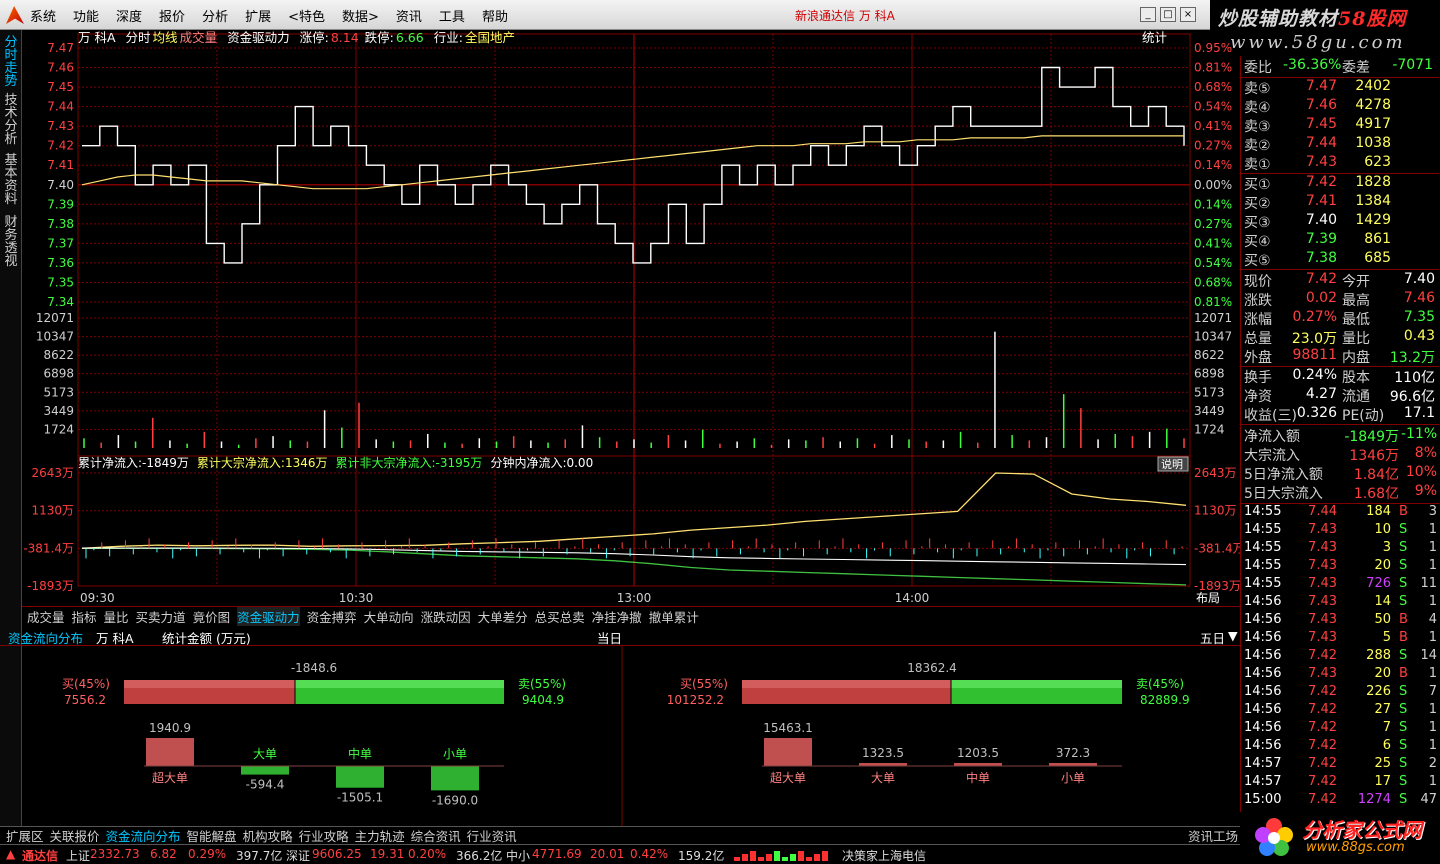 The height and width of the screenshot is (864, 1440). What do you see at coordinates (265, 754) in the screenshot?
I see `left-cat-name: 大单` at bounding box center [265, 754].